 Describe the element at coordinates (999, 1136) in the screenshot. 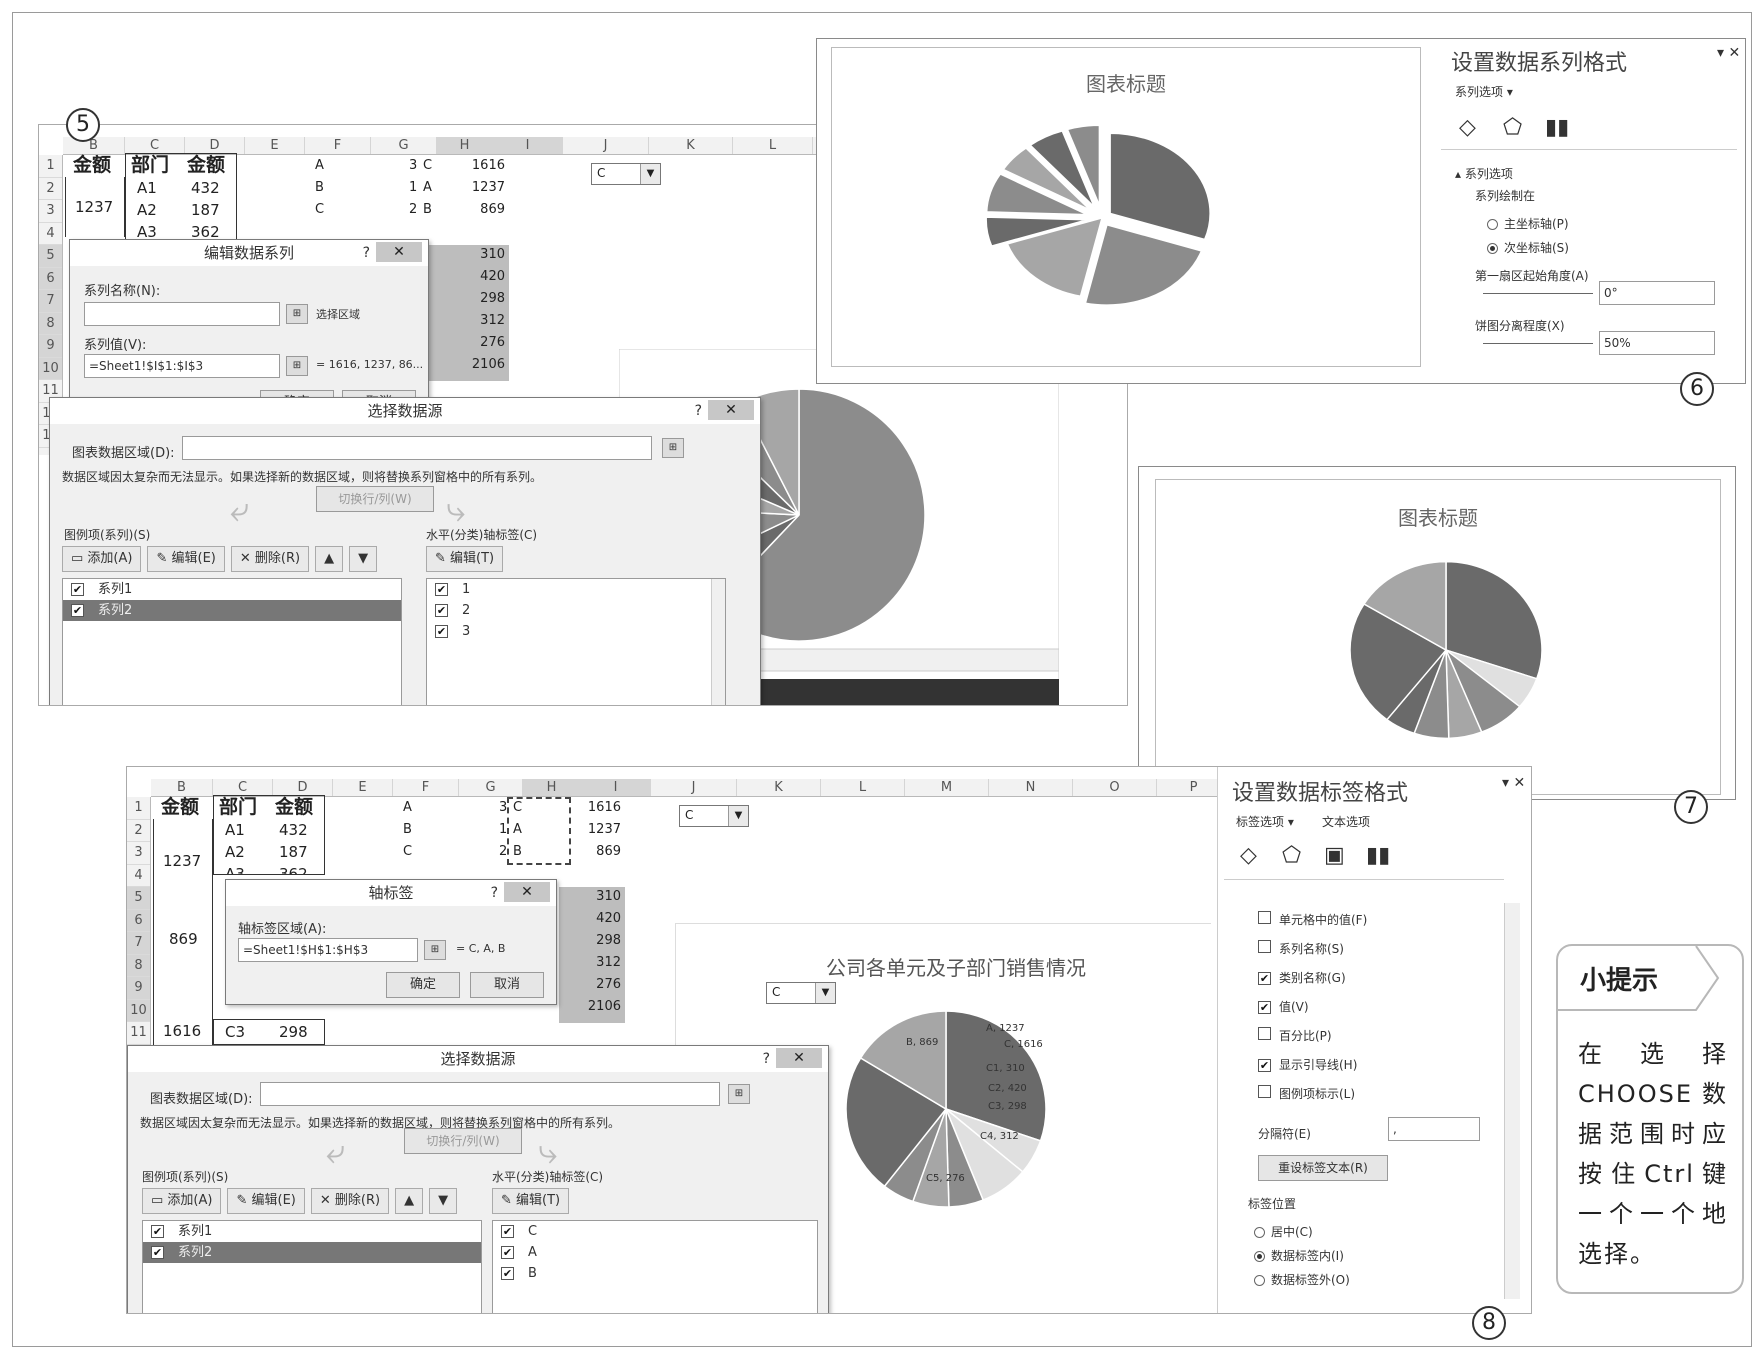

I see `data-label: C4, 312` at that location.